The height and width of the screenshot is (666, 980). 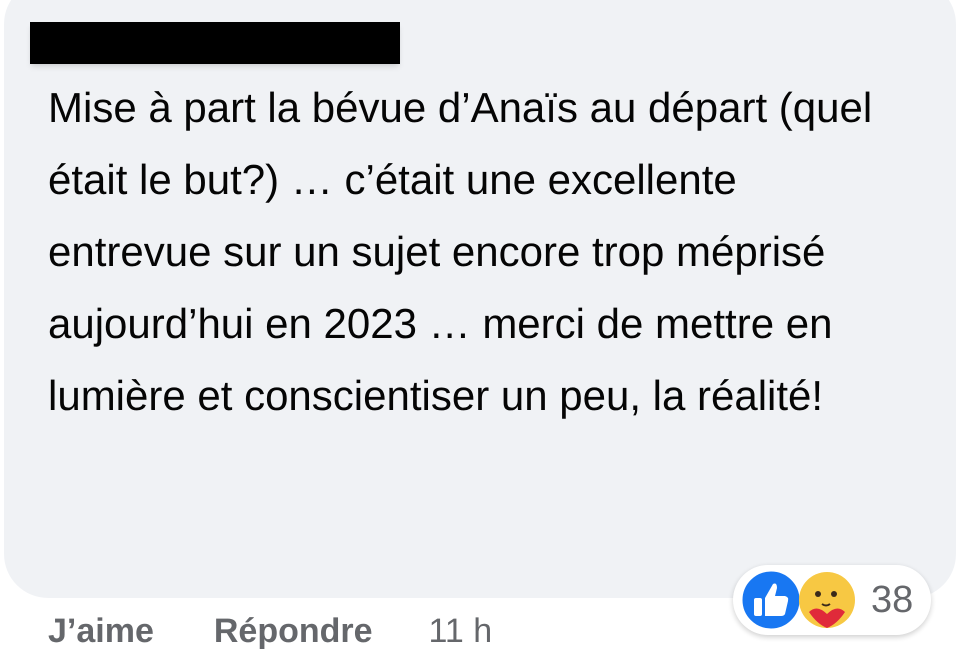 What do you see at coordinates (101, 631) in the screenshot?
I see `like-link: J’aime` at bounding box center [101, 631].